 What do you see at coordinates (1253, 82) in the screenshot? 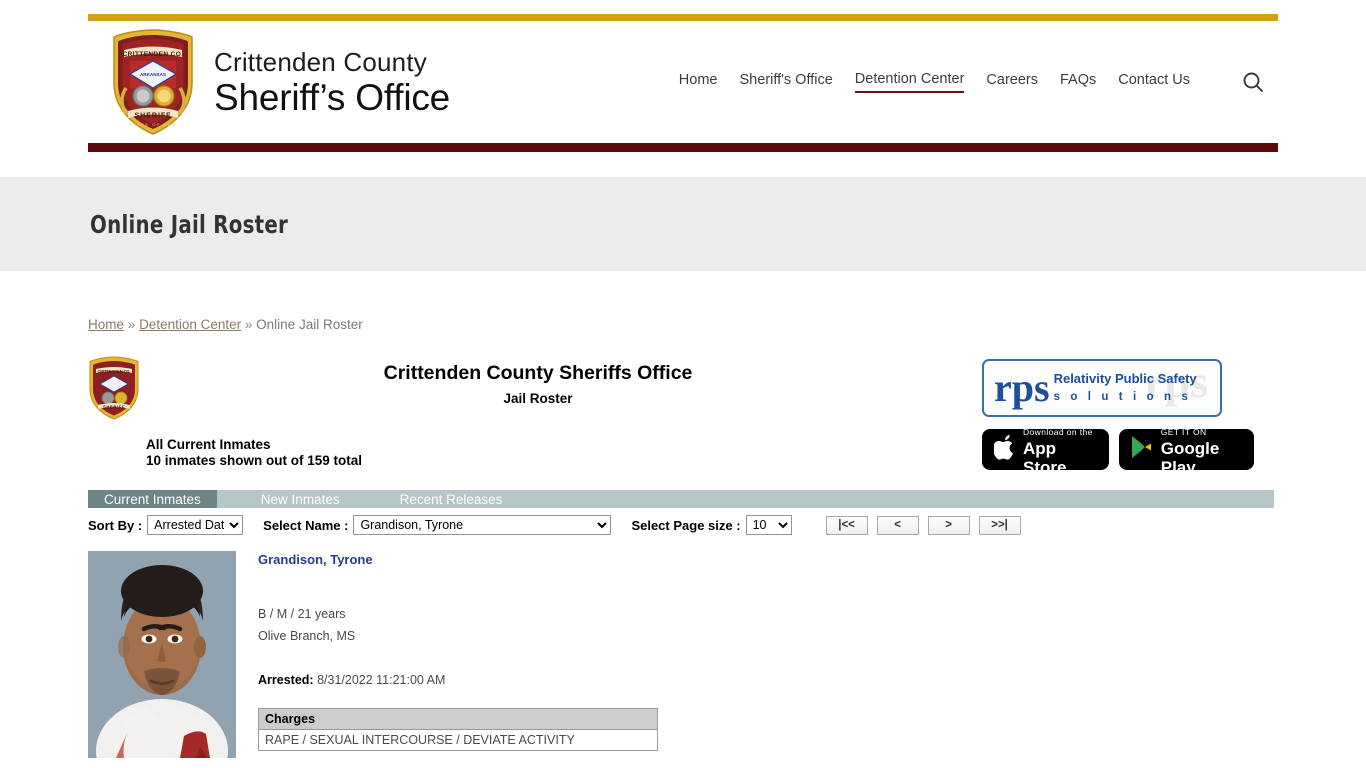
I see `search-icon` at bounding box center [1253, 82].